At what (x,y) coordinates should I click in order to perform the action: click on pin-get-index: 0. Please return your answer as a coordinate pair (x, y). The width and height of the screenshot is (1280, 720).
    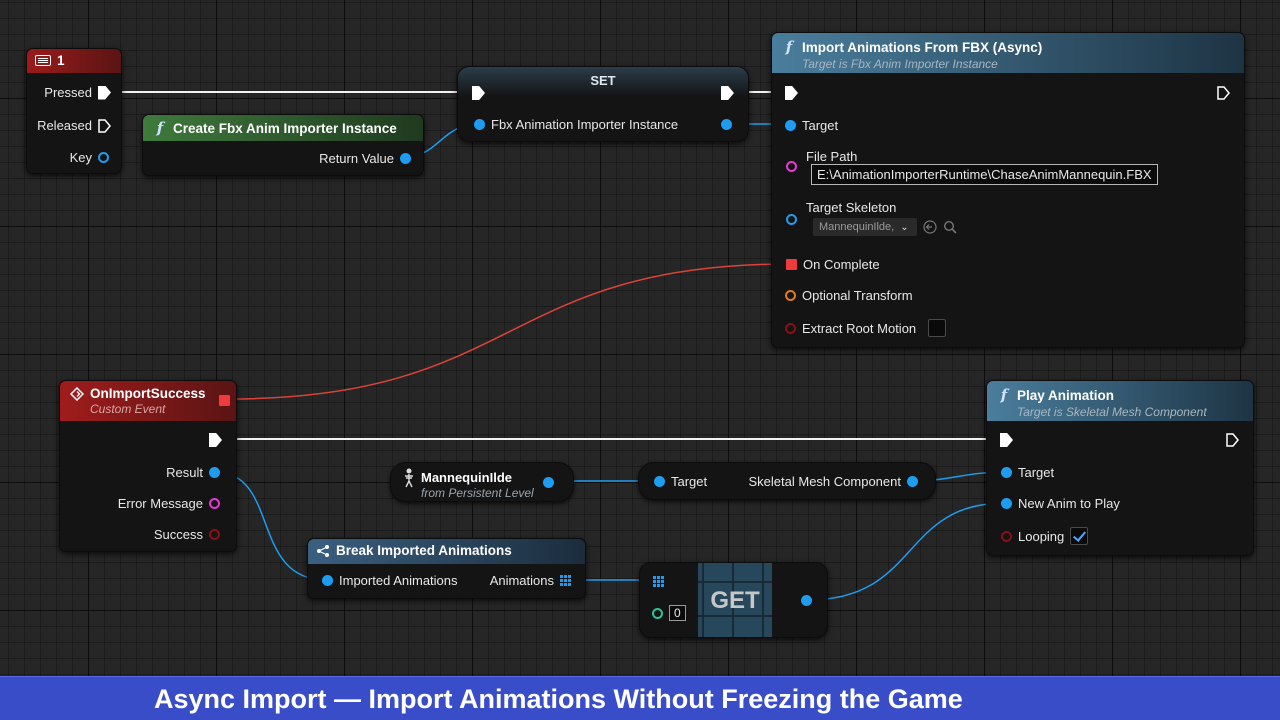
    Looking at the image, I should click on (669, 613).